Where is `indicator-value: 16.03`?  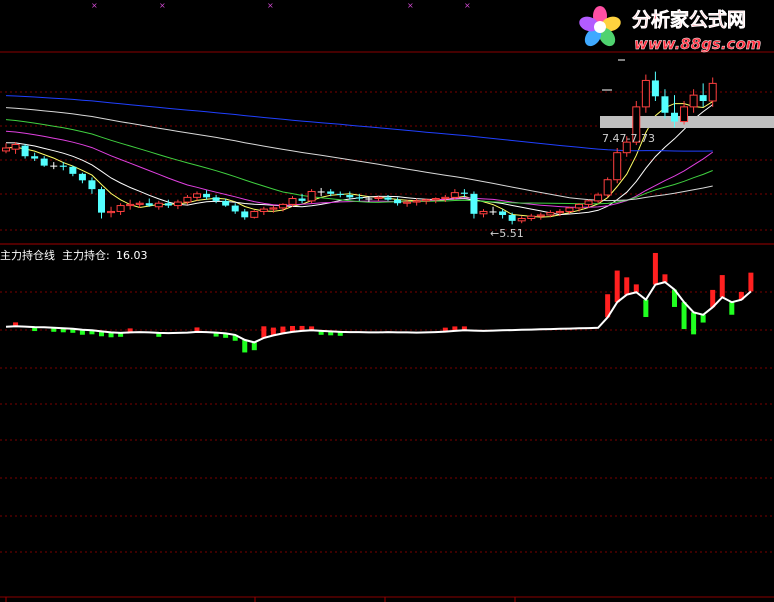
indicator-value: 16.03 is located at coordinates (132, 255).